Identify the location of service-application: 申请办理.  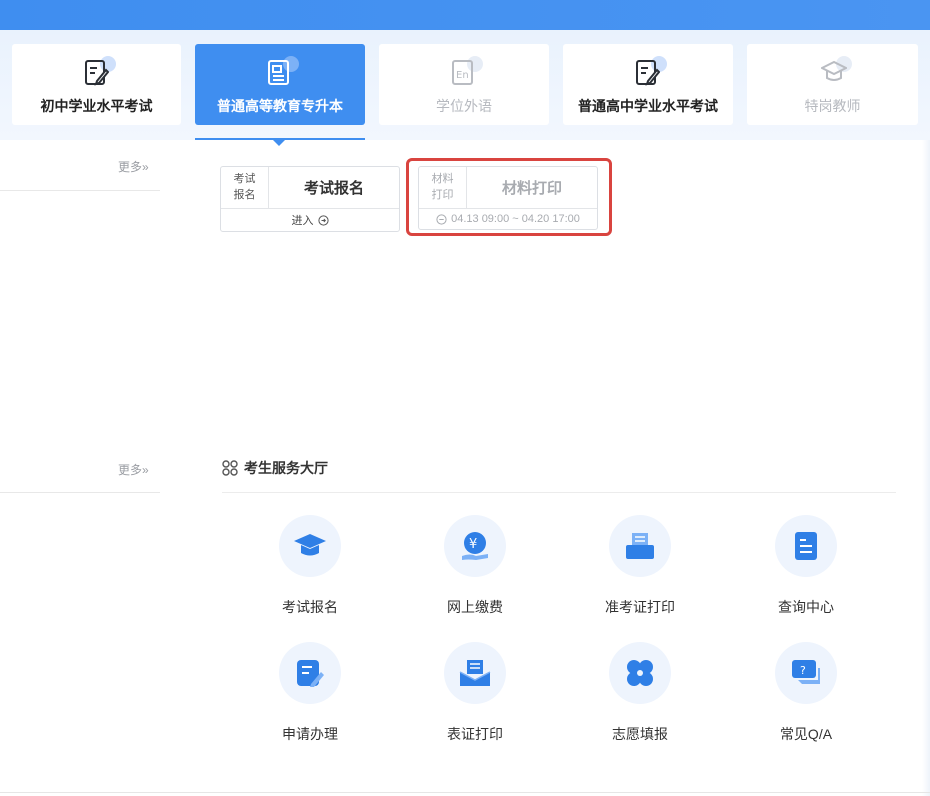
(310, 693).